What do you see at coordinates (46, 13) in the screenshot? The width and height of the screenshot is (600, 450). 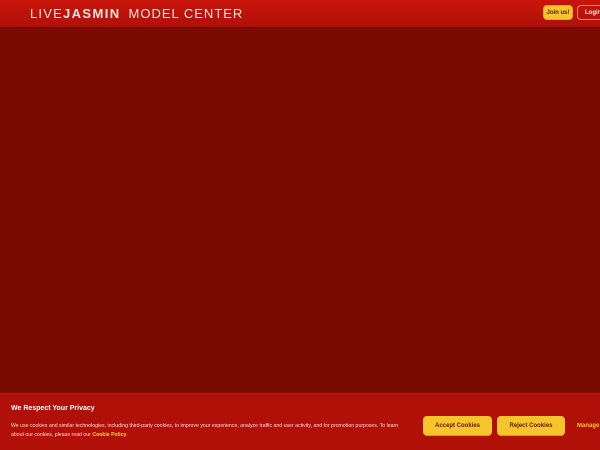 I see `logo-text-live: LIVE` at bounding box center [46, 13].